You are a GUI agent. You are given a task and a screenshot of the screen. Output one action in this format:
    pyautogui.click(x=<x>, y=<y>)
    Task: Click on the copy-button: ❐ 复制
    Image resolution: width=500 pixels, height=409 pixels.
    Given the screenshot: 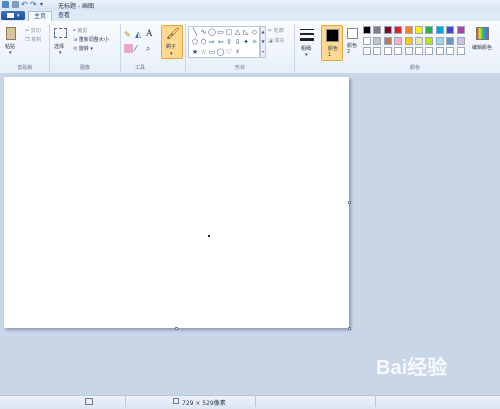 What is the action you would take?
    pyautogui.click(x=33, y=39)
    